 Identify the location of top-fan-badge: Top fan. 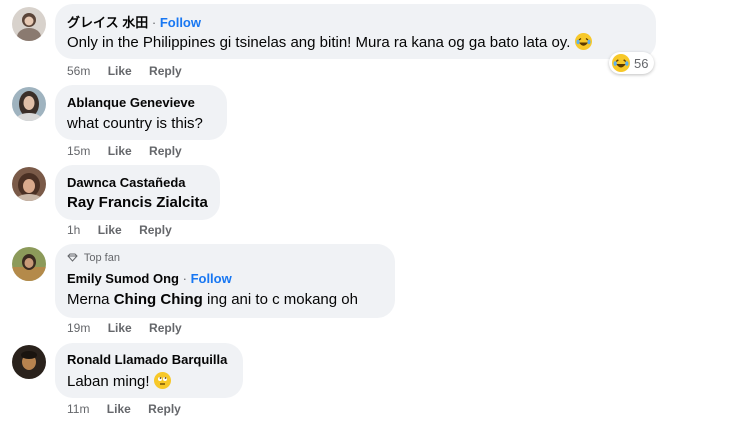
(93, 258).